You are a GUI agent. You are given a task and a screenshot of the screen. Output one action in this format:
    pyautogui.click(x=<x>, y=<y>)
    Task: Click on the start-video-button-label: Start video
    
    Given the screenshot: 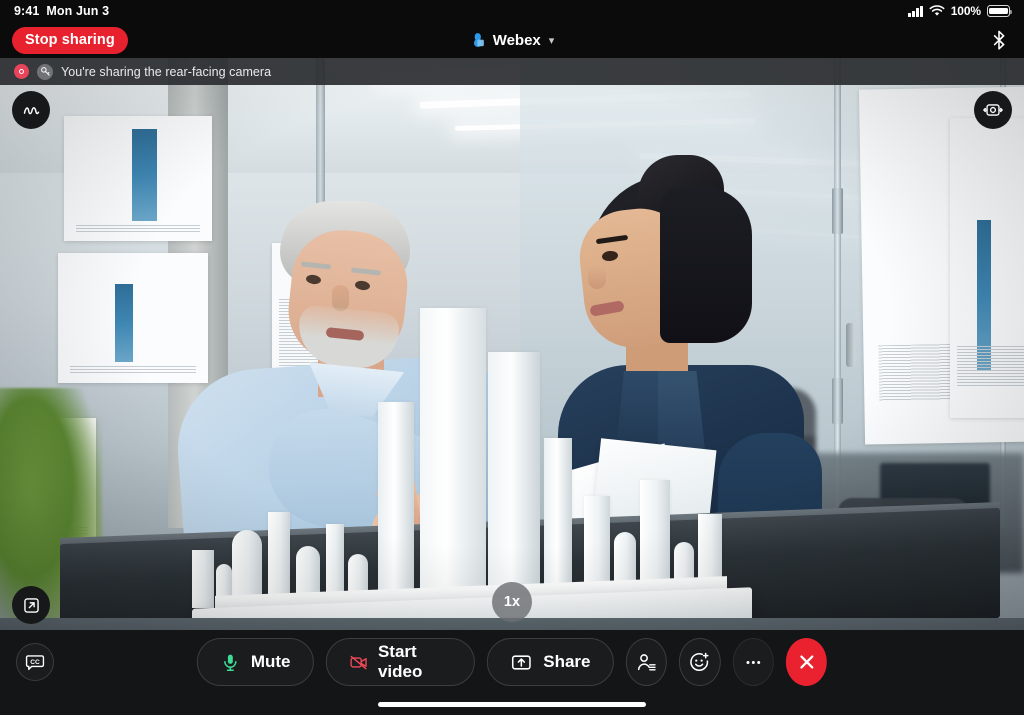 What is the action you would take?
    pyautogui.click(x=400, y=661)
    